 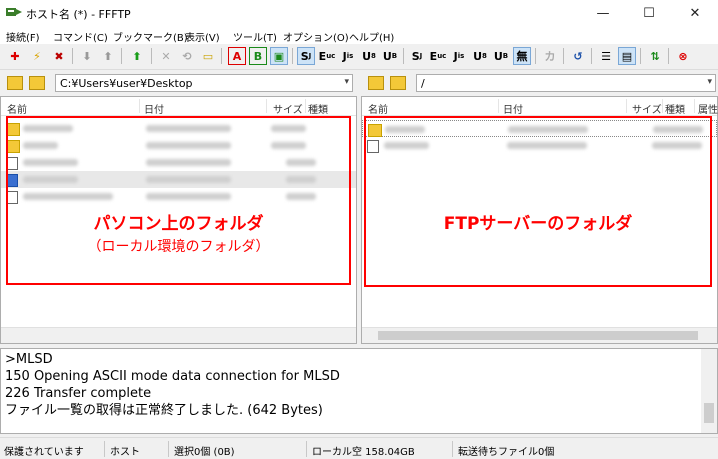 I want to click on euc-local-button: Euc, so click(x=438, y=56).